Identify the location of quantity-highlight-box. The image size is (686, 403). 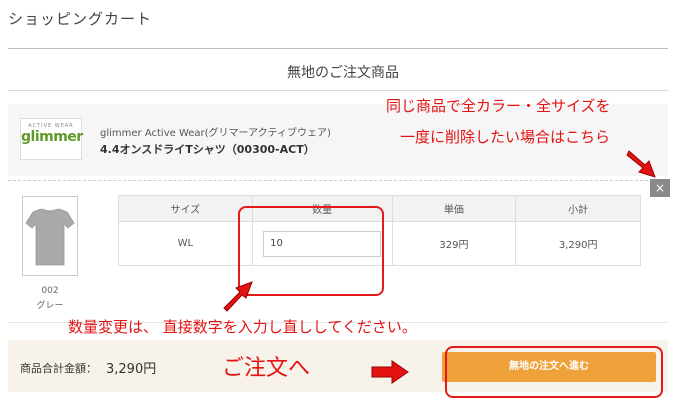
(311, 251).